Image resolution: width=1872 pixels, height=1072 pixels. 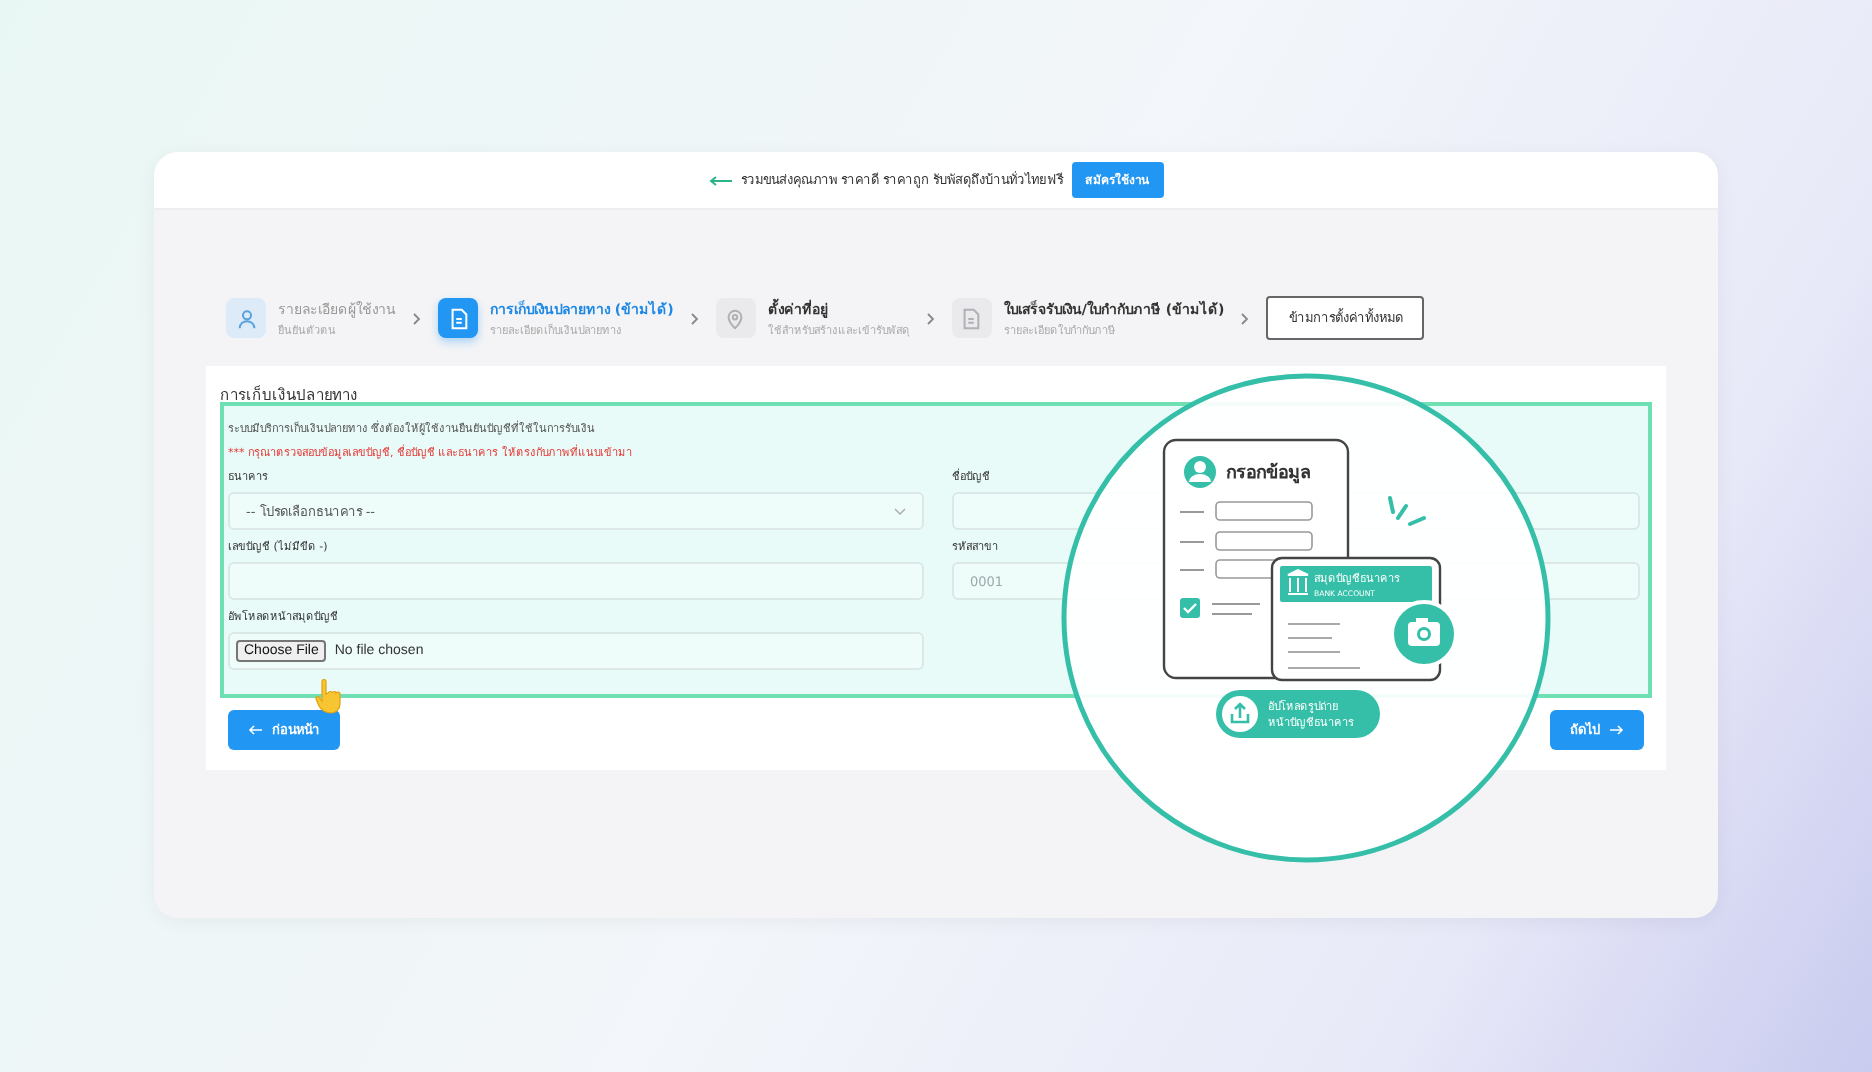 What do you see at coordinates (246, 318) in the screenshot?
I see `user-icon` at bounding box center [246, 318].